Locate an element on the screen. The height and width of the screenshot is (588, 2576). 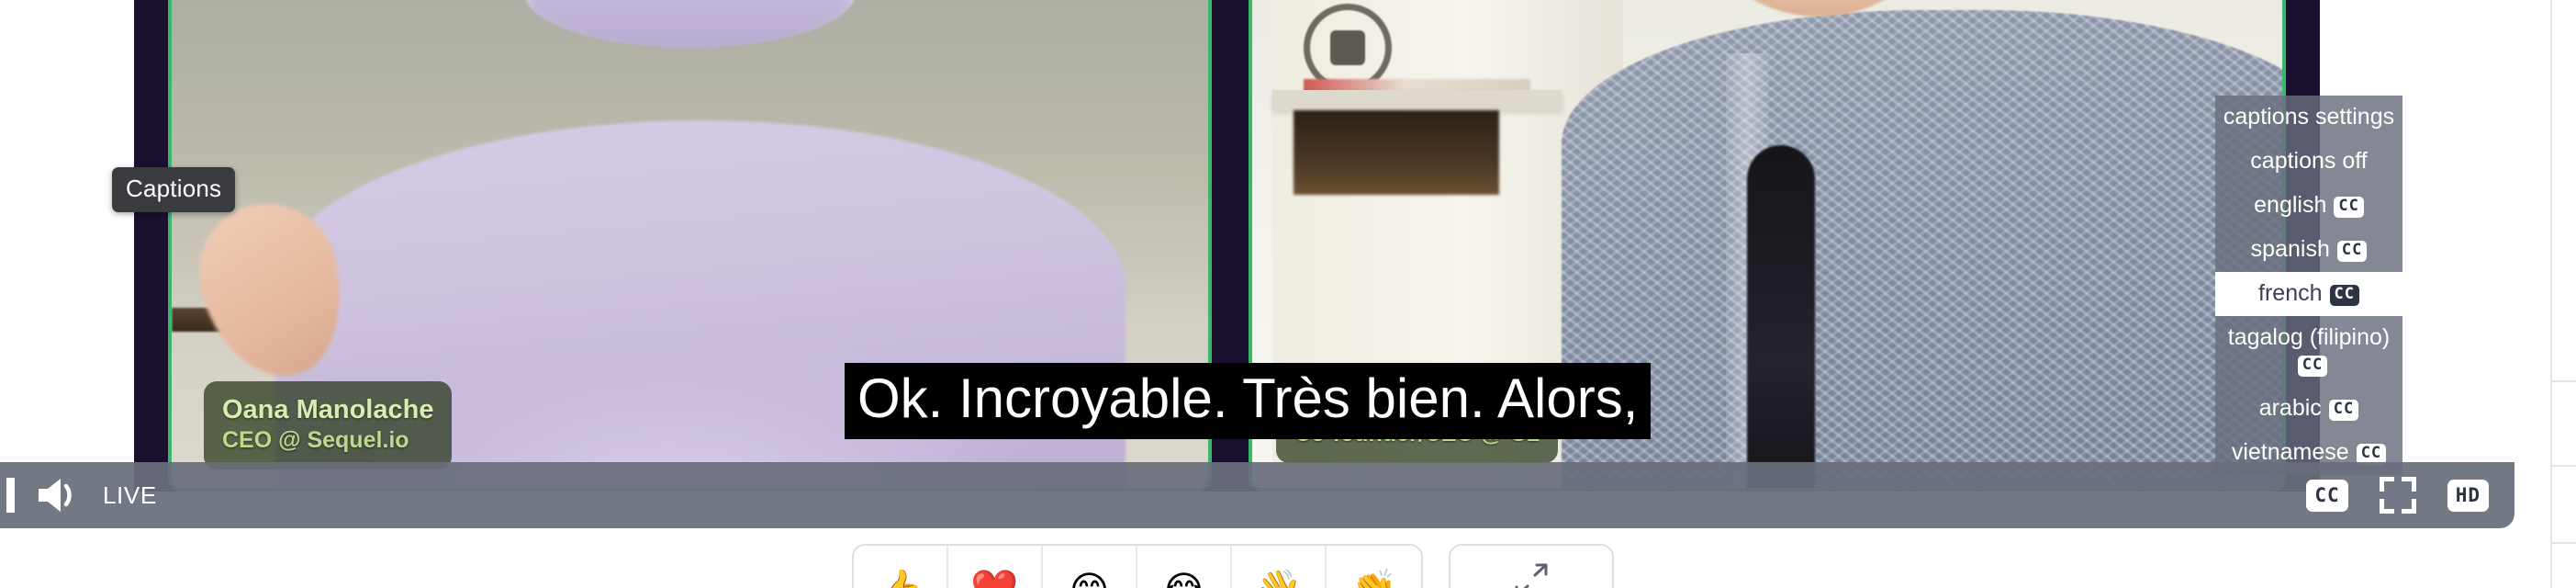
captions-menu-item-label: french is located at coordinates (2290, 293).